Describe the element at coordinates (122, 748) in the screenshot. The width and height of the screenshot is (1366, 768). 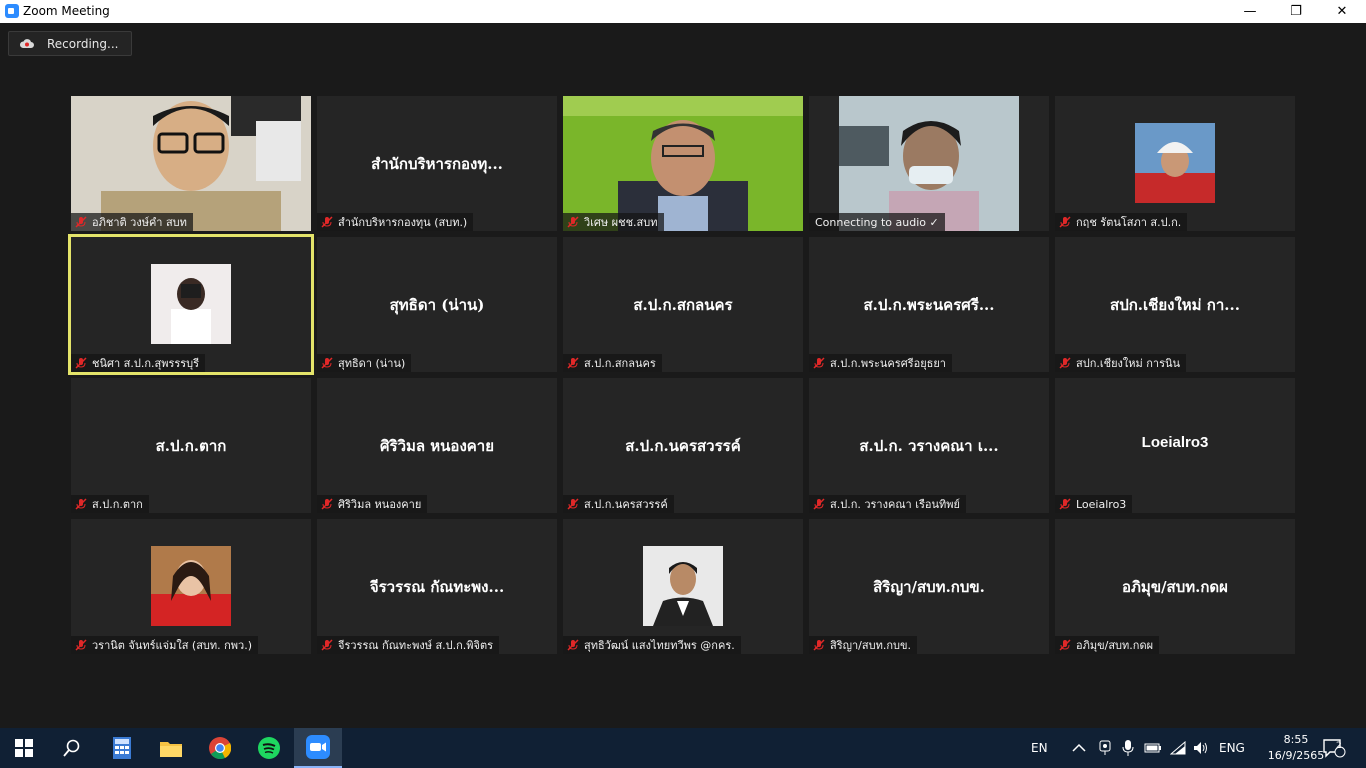
I see `calculator-app` at that location.